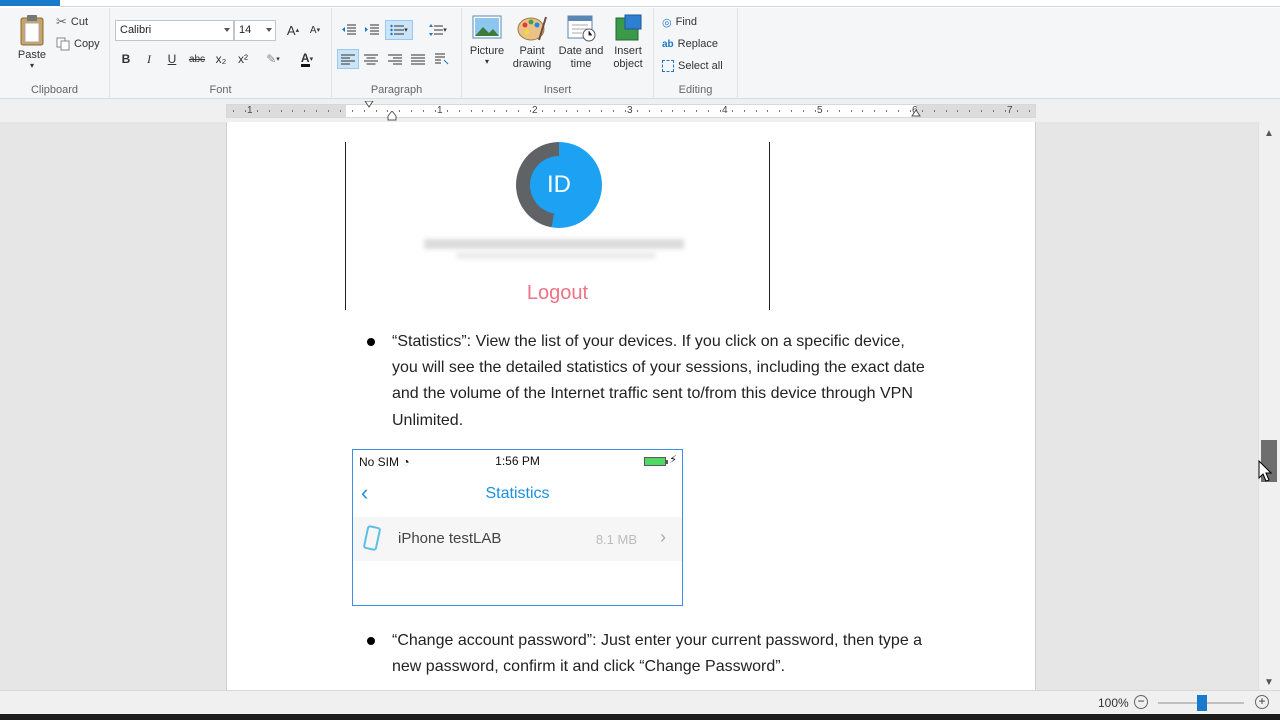  What do you see at coordinates (1141, 702) in the screenshot?
I see `zoom-out-button: −` at bounding box center [1141, 702].